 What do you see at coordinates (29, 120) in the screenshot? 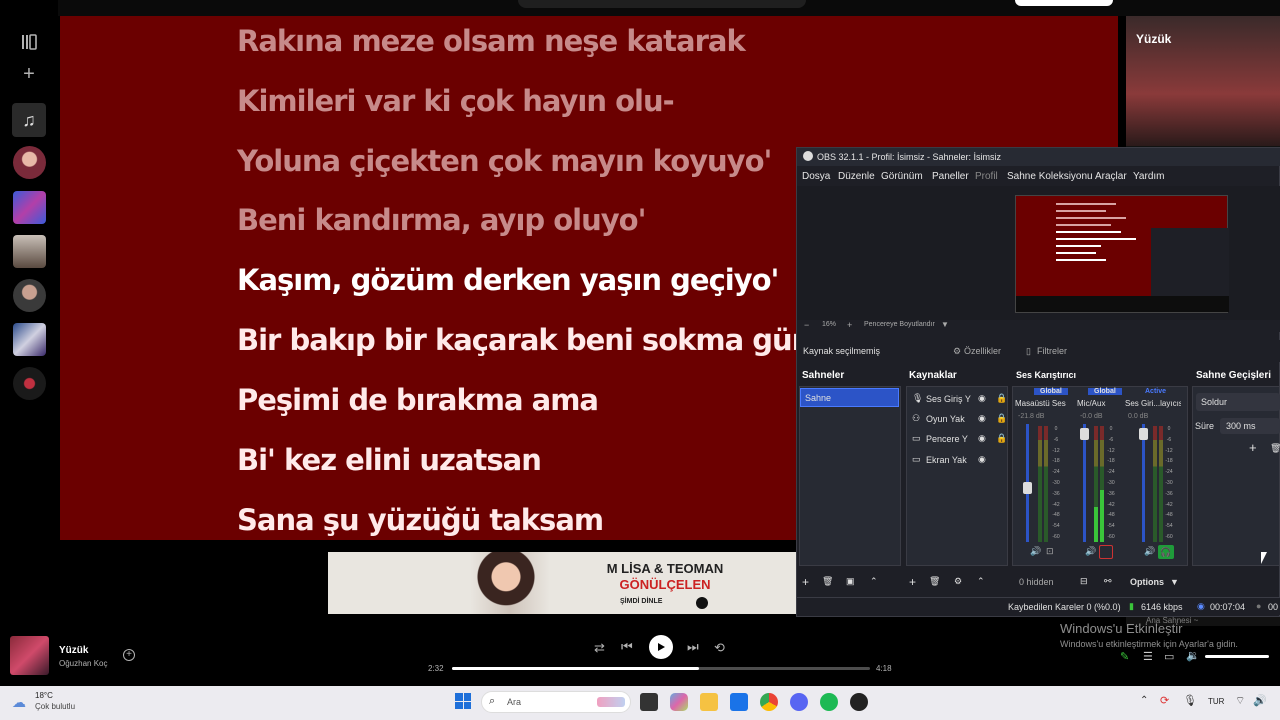
I see `music-note-icon: ♫` at bounding box center [29, 120].